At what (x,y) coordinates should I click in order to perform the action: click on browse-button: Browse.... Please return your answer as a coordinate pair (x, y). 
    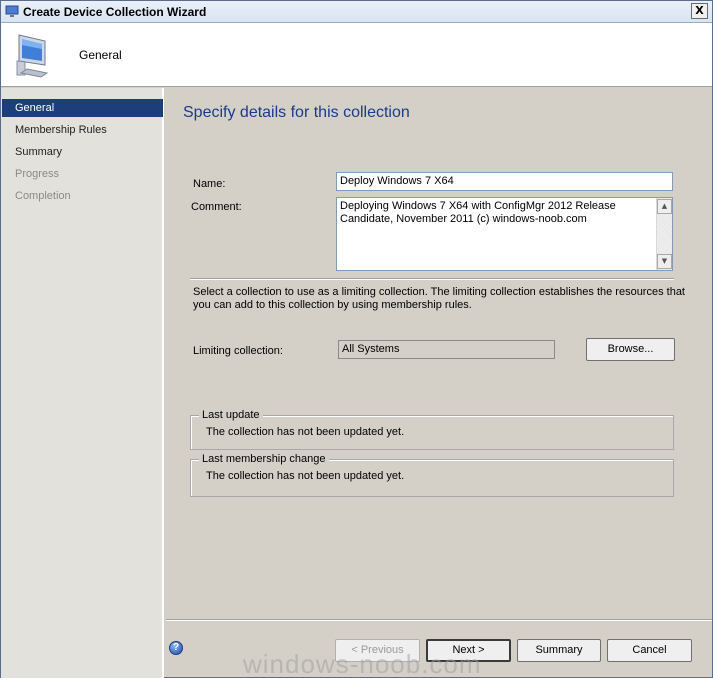
    Looking at the image, I should click on (630, 349).